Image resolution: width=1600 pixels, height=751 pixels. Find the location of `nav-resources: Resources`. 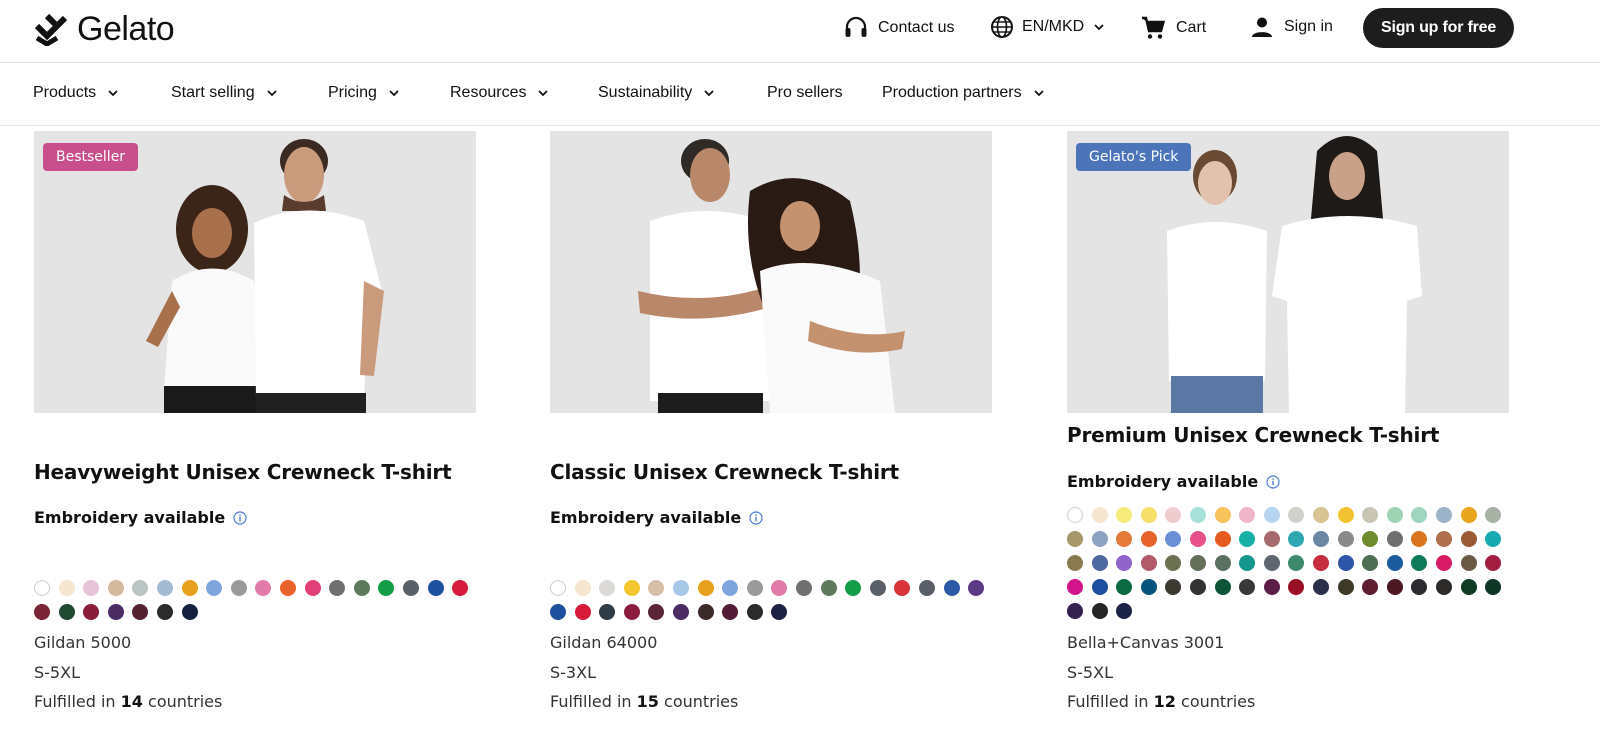

nav-resources: Resources is located at coordinates (500, 93).